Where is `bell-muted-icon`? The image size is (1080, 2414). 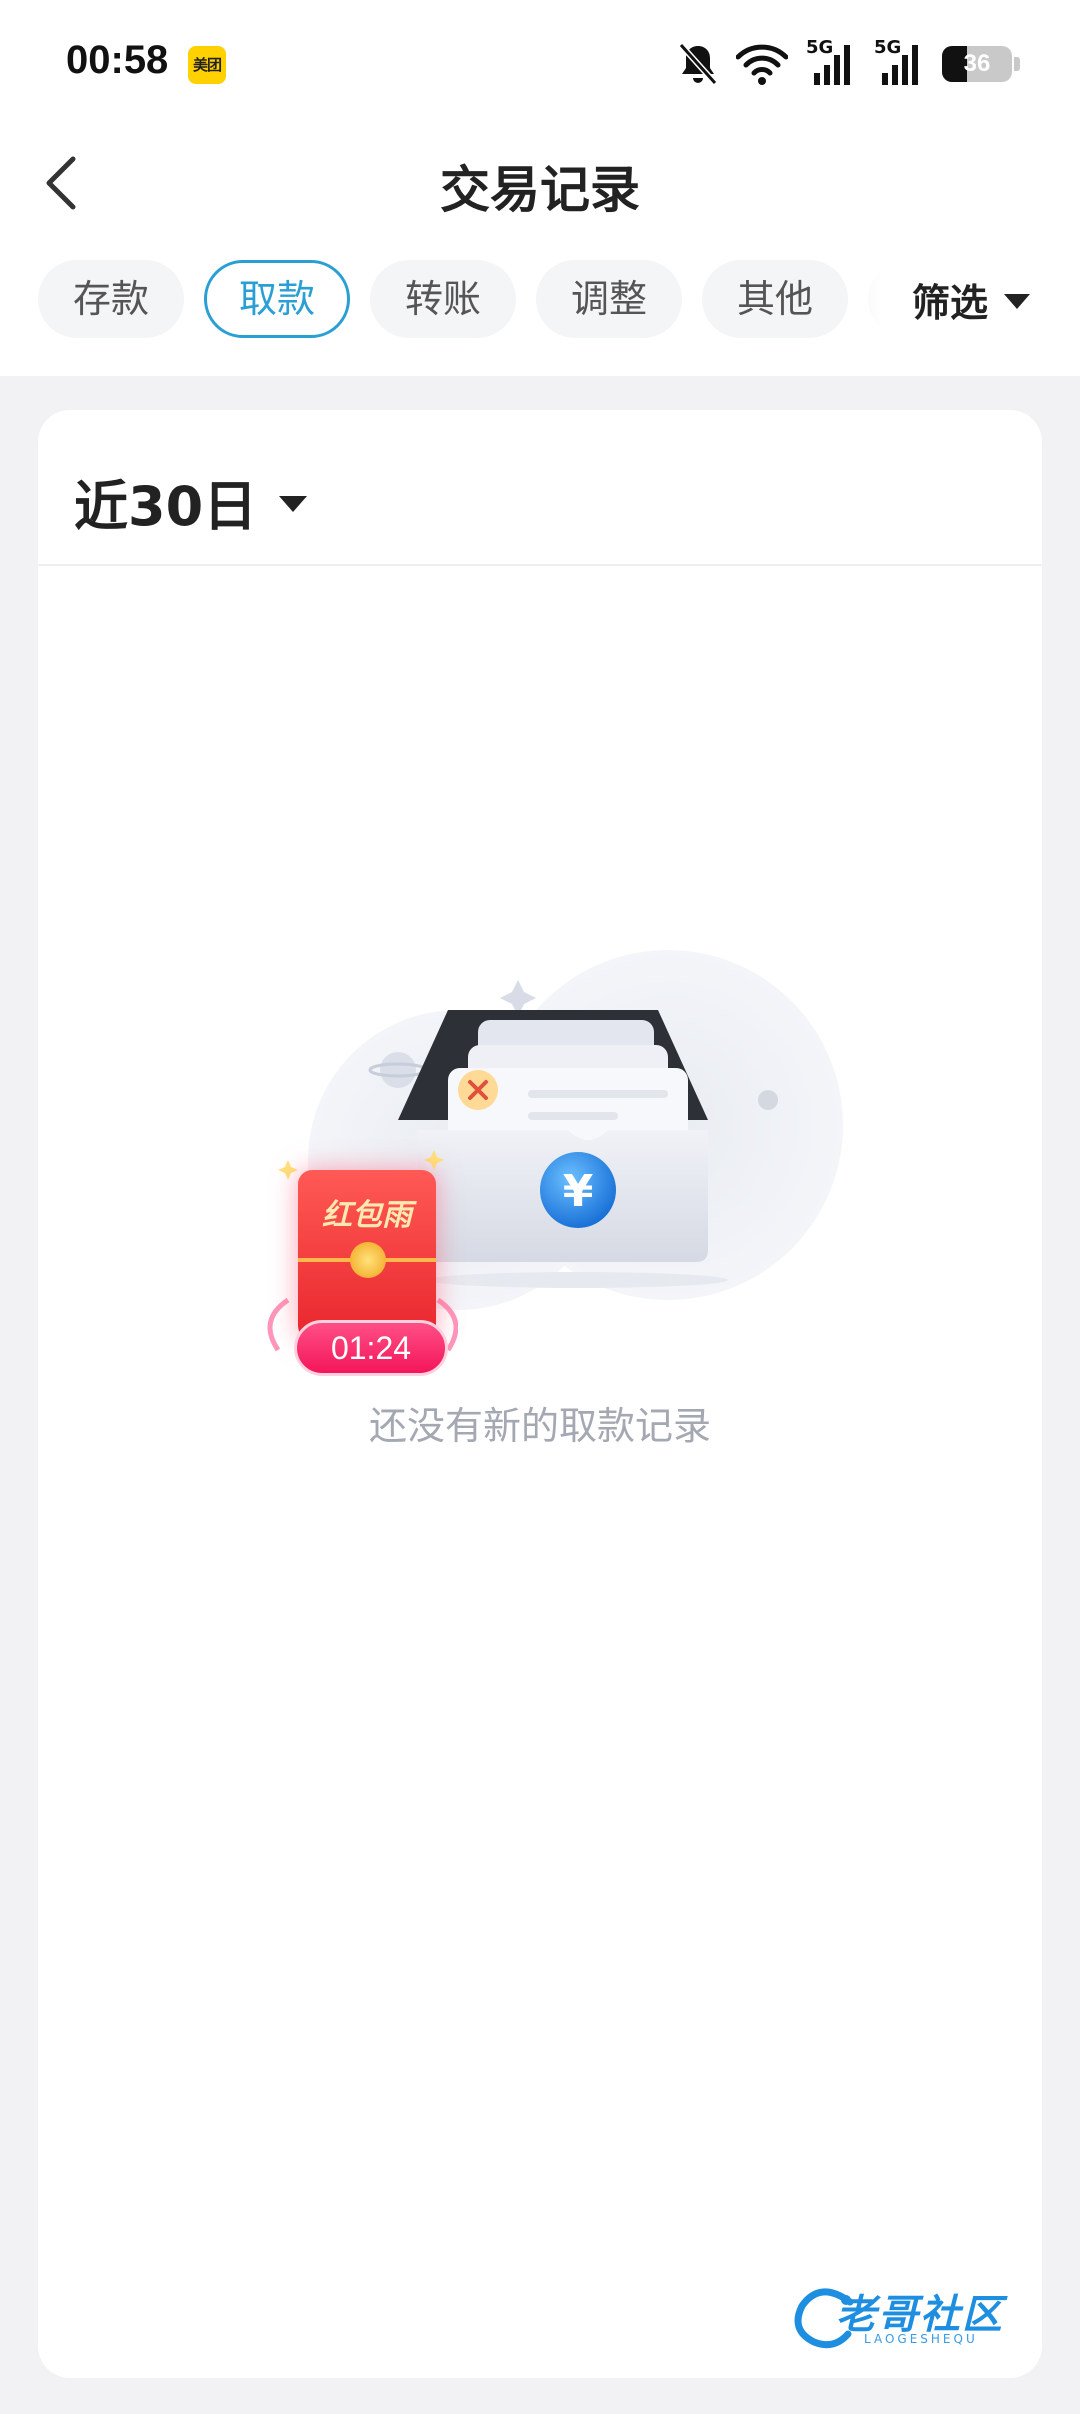
bell-muted-icon is located at coordinates (698, 64).